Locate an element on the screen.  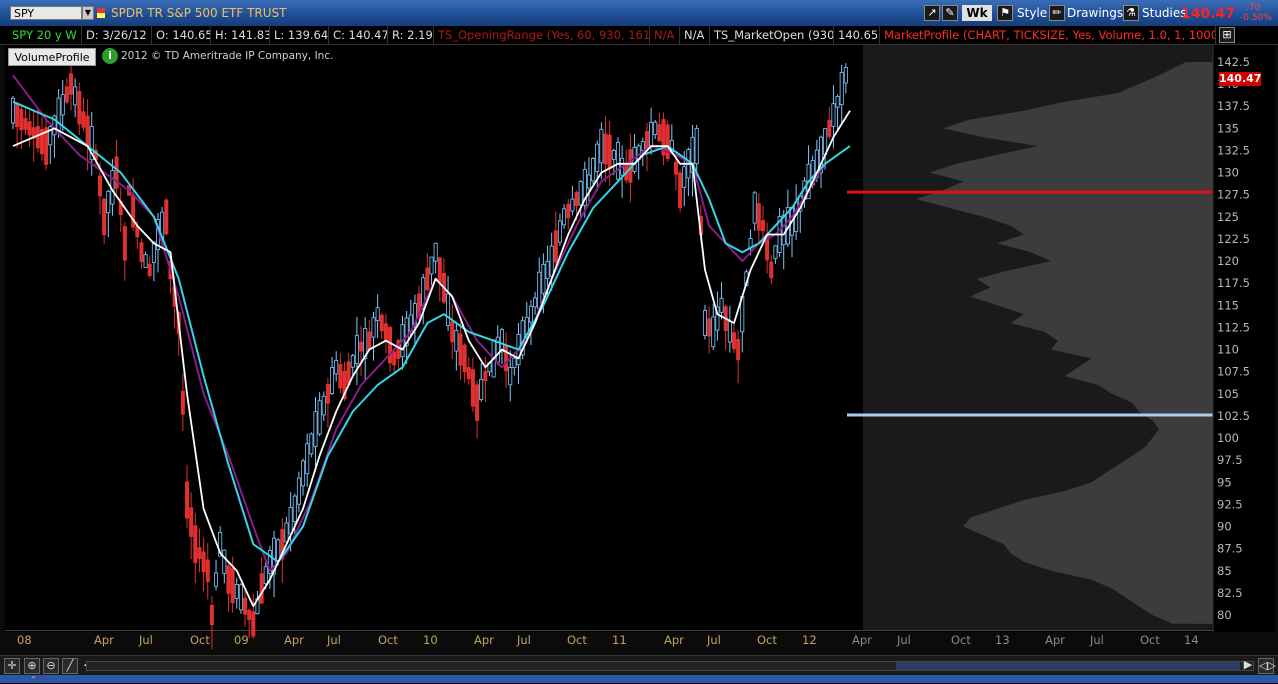
price-axis-tick: 97.5 is located at coordinates (1230, 460).